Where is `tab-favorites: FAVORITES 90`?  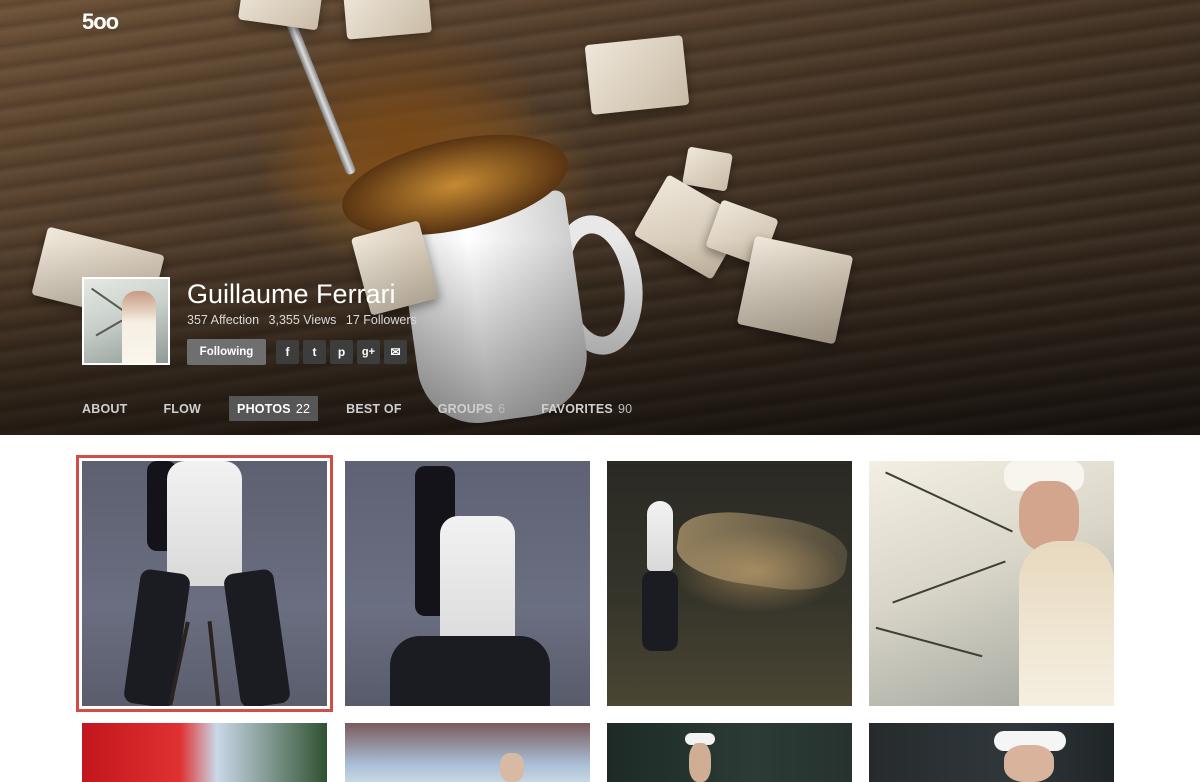
tab-favorites: FAVORITES 90 is located at coordinates (586, 408).